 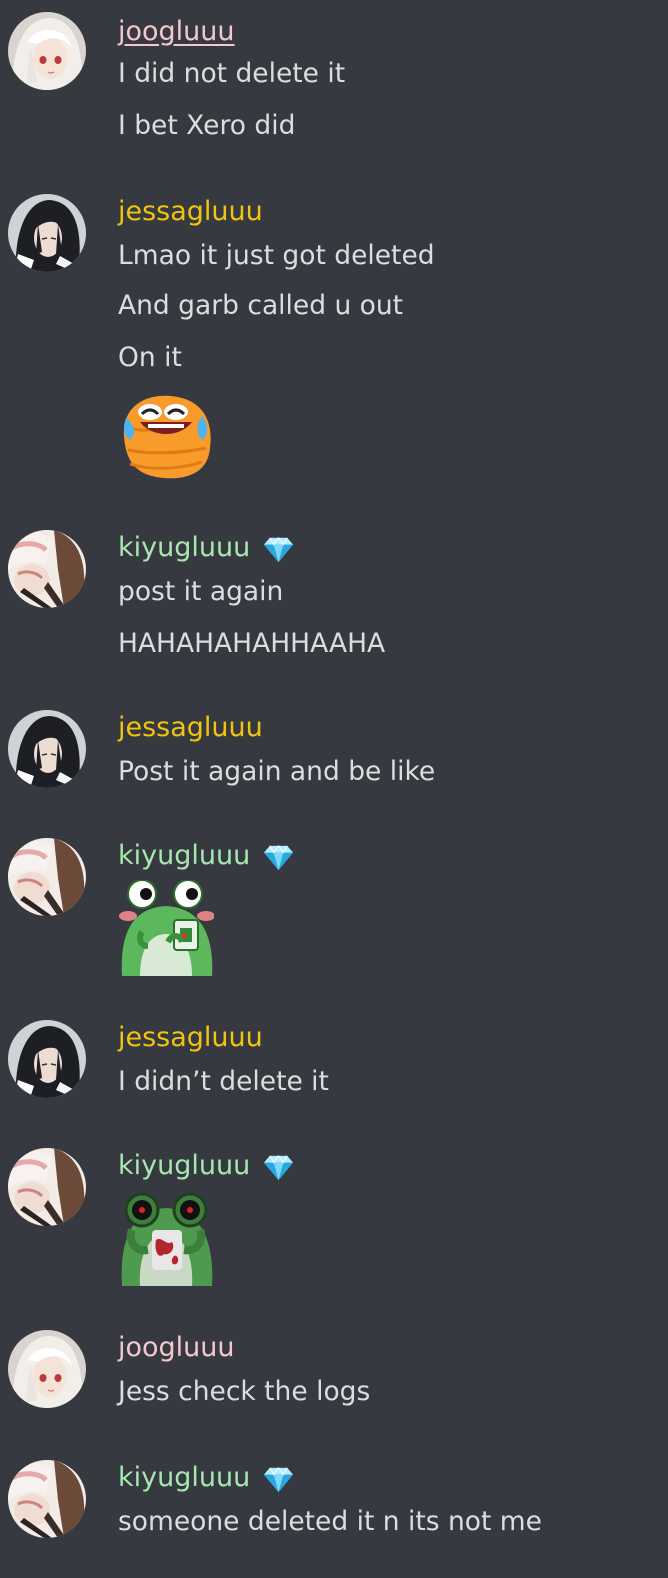 What do you see at coordinates (232, 73) in the screenshot?
I see `message-text: I did not delete it` at bounding box center [232, 73].